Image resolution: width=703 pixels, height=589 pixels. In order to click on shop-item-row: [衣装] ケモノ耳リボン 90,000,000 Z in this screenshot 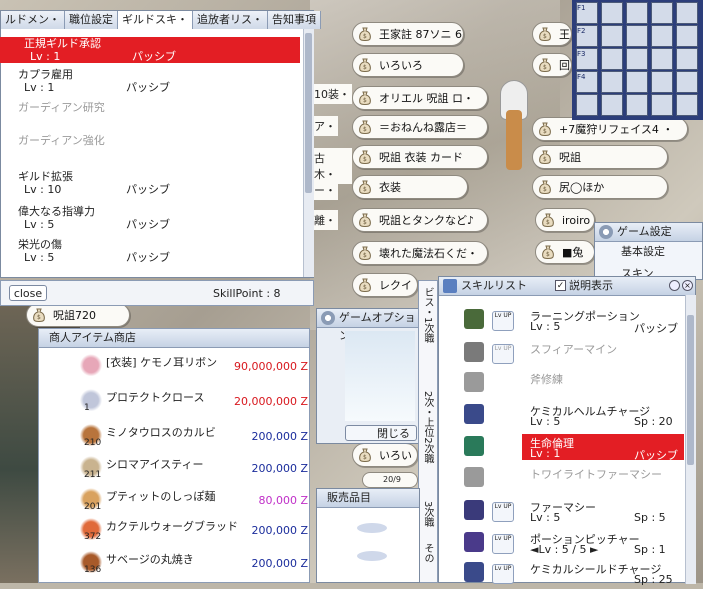, I will do `click(193, 365)`.